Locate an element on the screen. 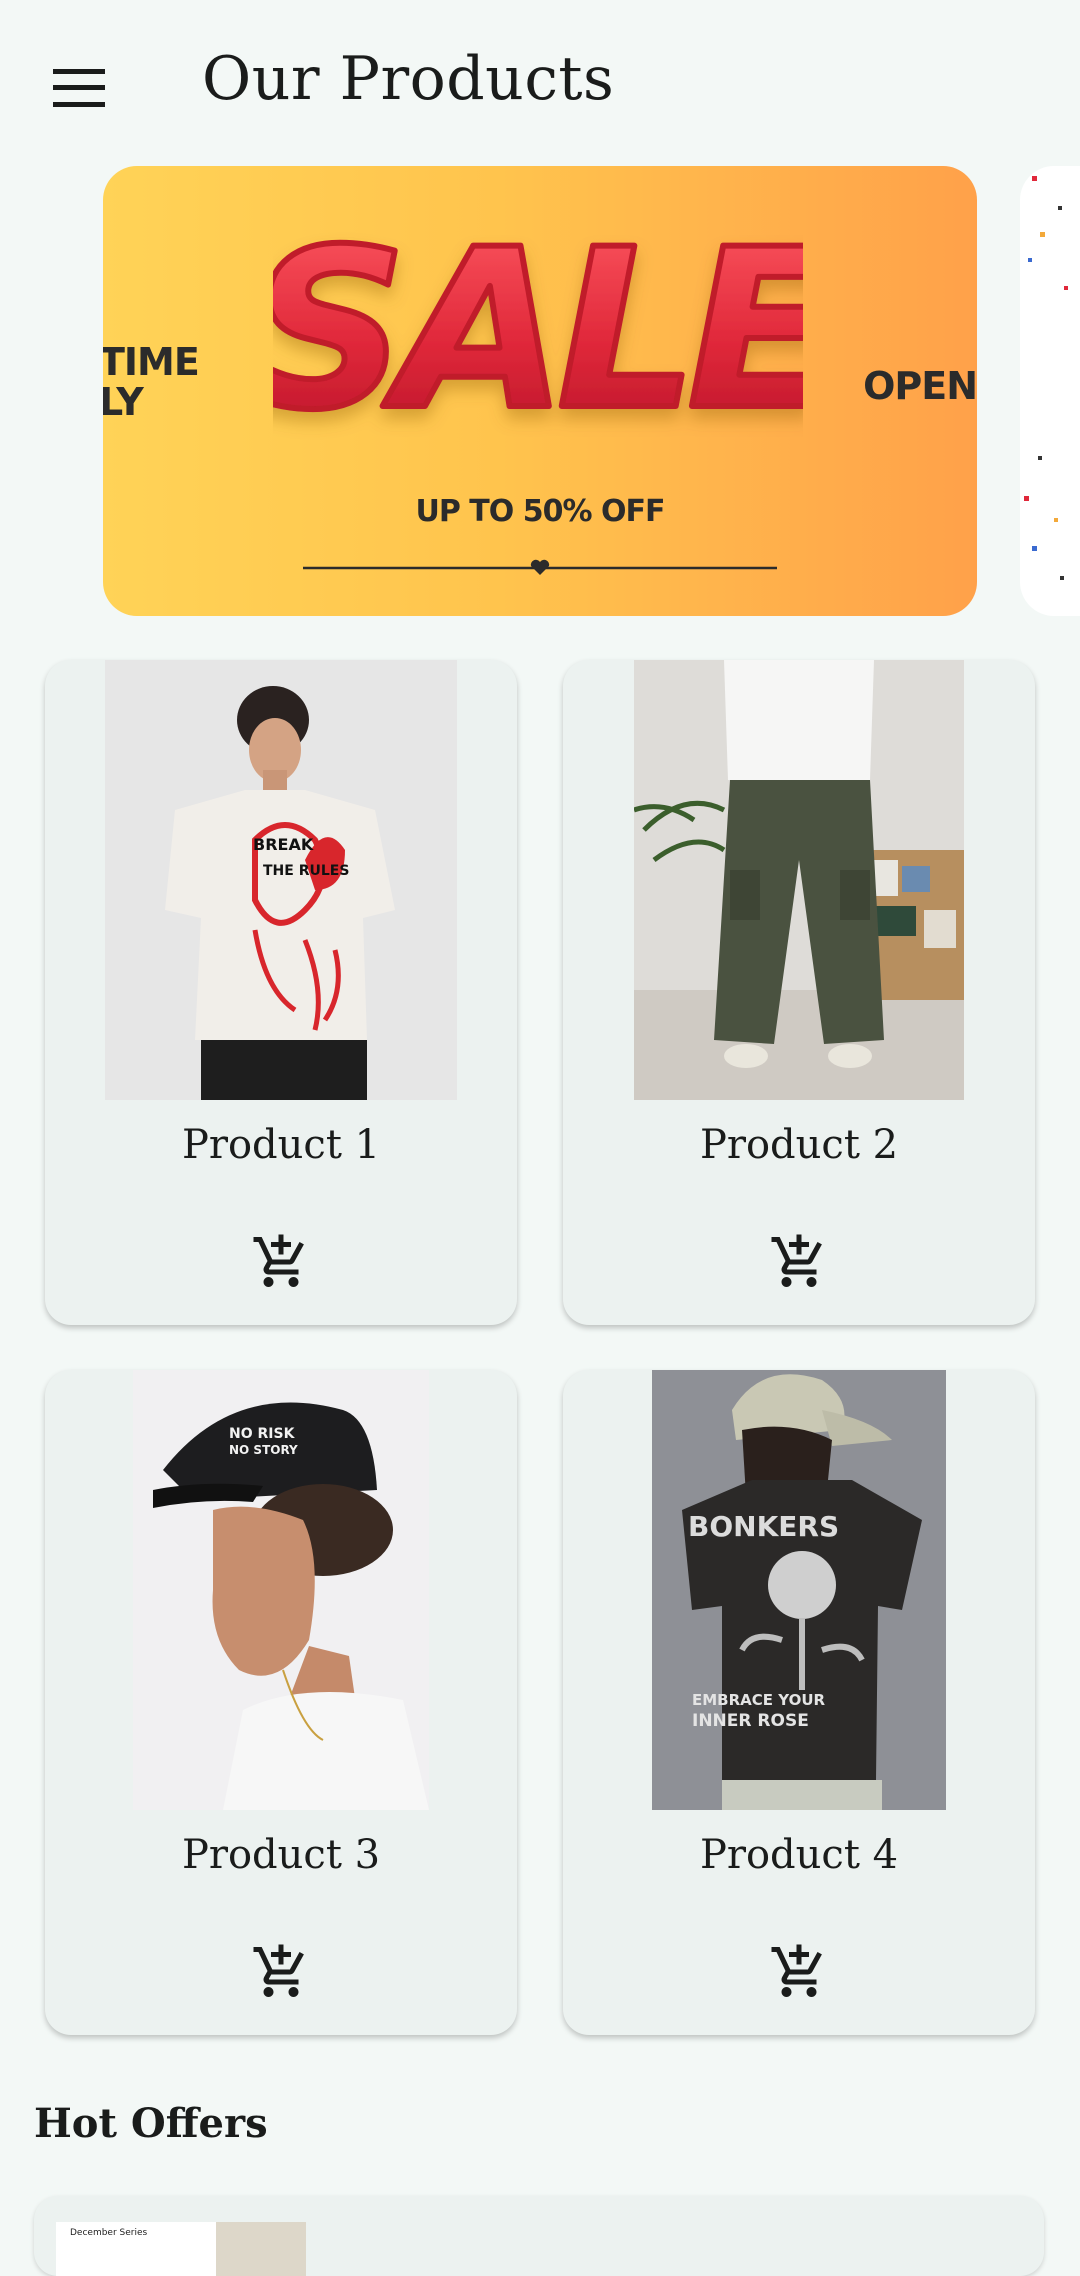  svg-text: EMBRACE YOUR is located at coordinates (759, 1700).